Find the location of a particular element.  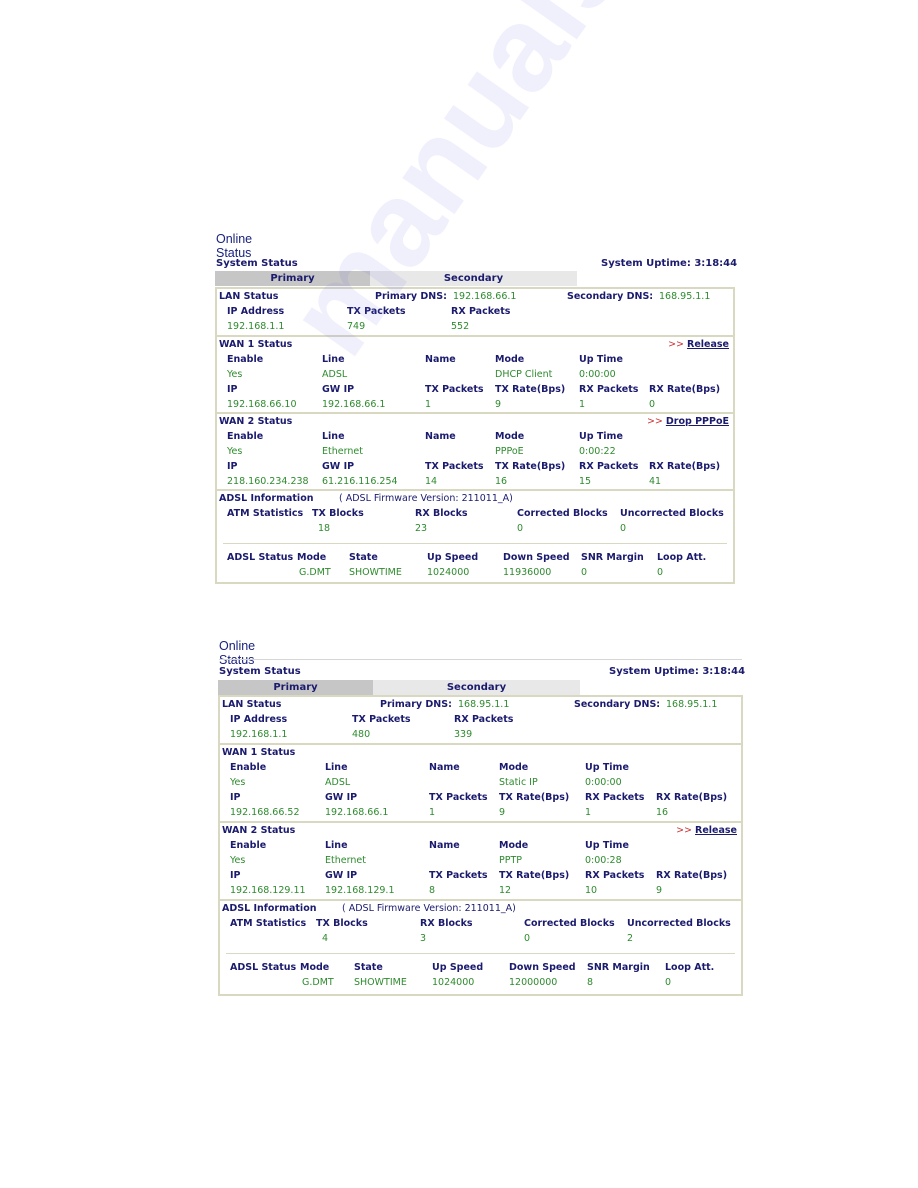

wan1-release-button: Release is located at coordinates (708, 344).